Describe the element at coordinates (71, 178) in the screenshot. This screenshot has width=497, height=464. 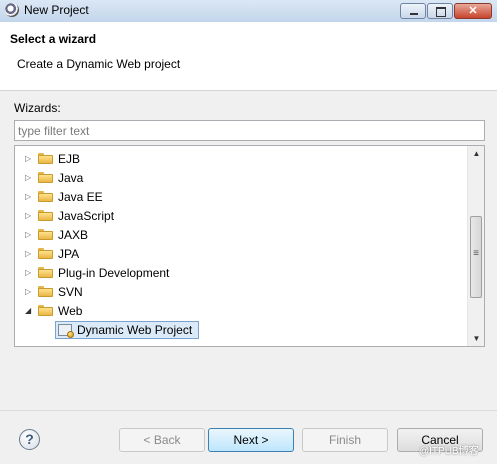
I see `tree-item-label: Java` at that location.